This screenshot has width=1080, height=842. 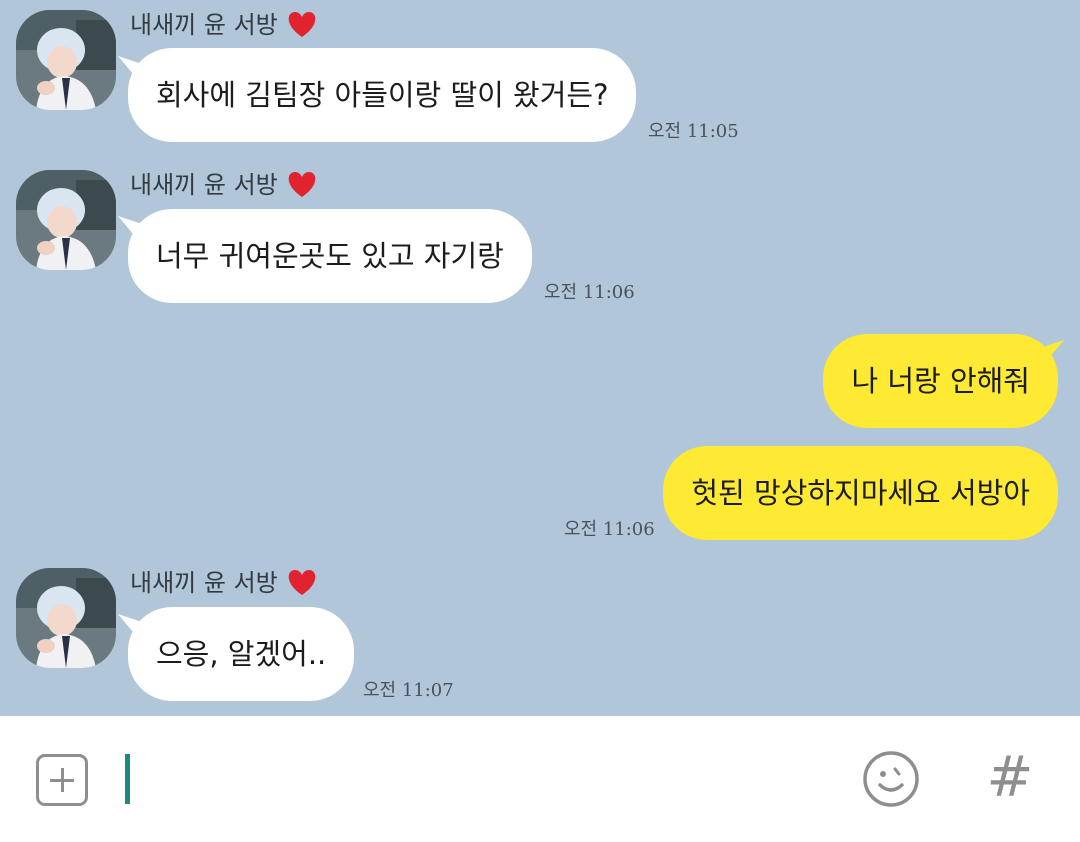 I want to click on smiley-icon, so click(x=891, y=779).